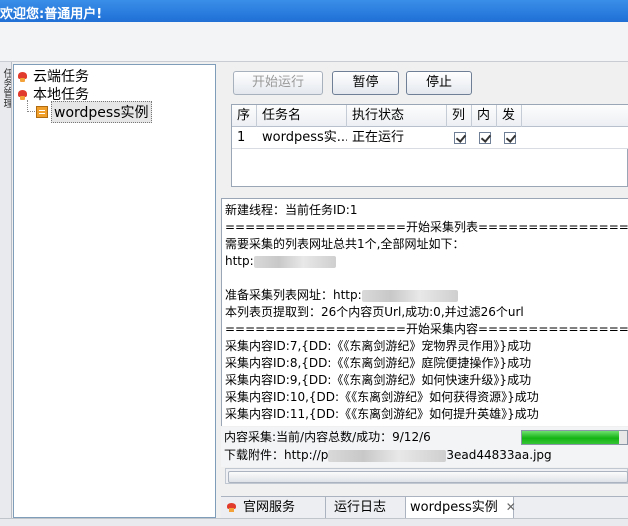 The height and width of the screenshot is (526, 628). I want to click on tab-wordpess-example: wordpess实例 ✕, so click(461, 507).